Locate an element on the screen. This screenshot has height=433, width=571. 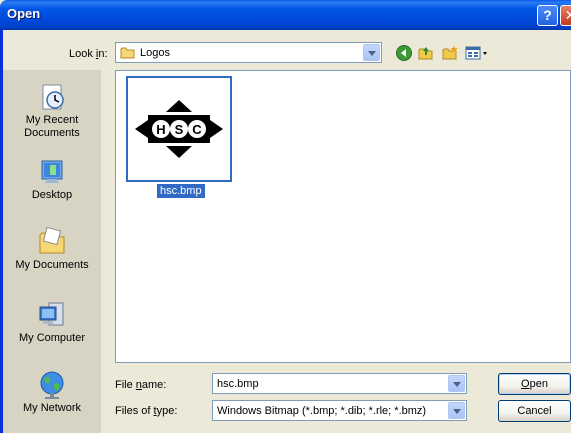
place-my-network: My Network is located at coordinates (52, 392).